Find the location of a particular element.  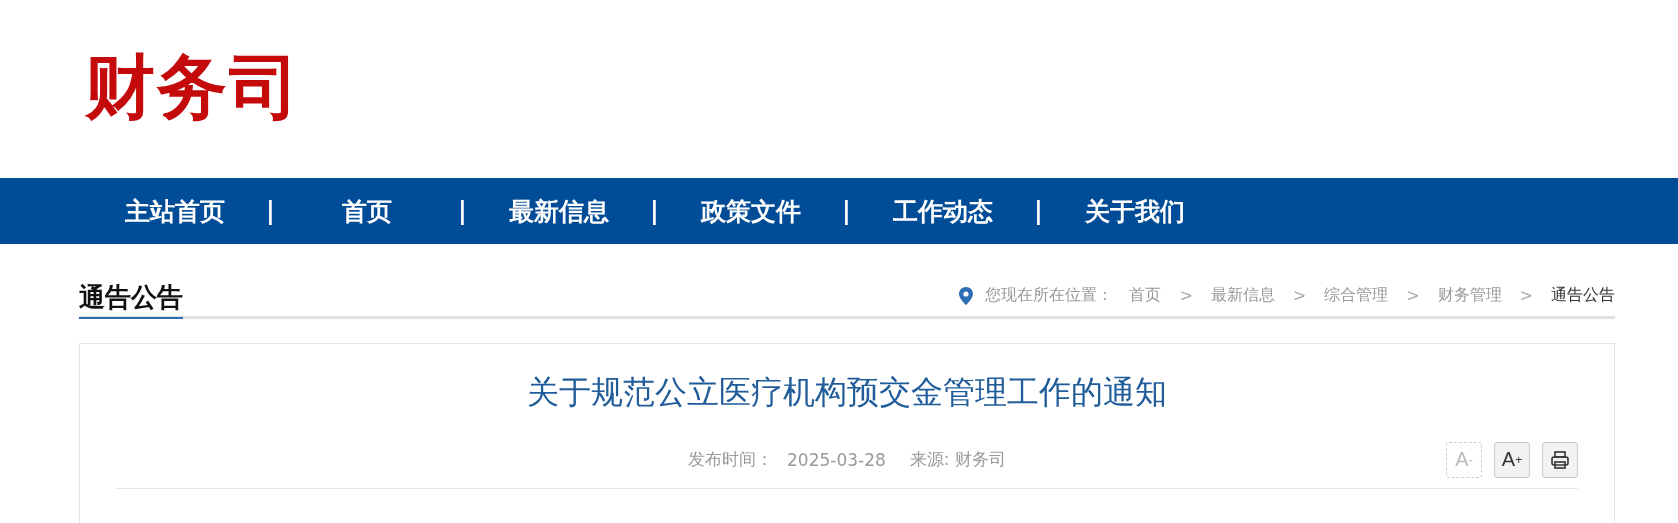

nav-link: 主站首页 is located at coordinates (174, 211).